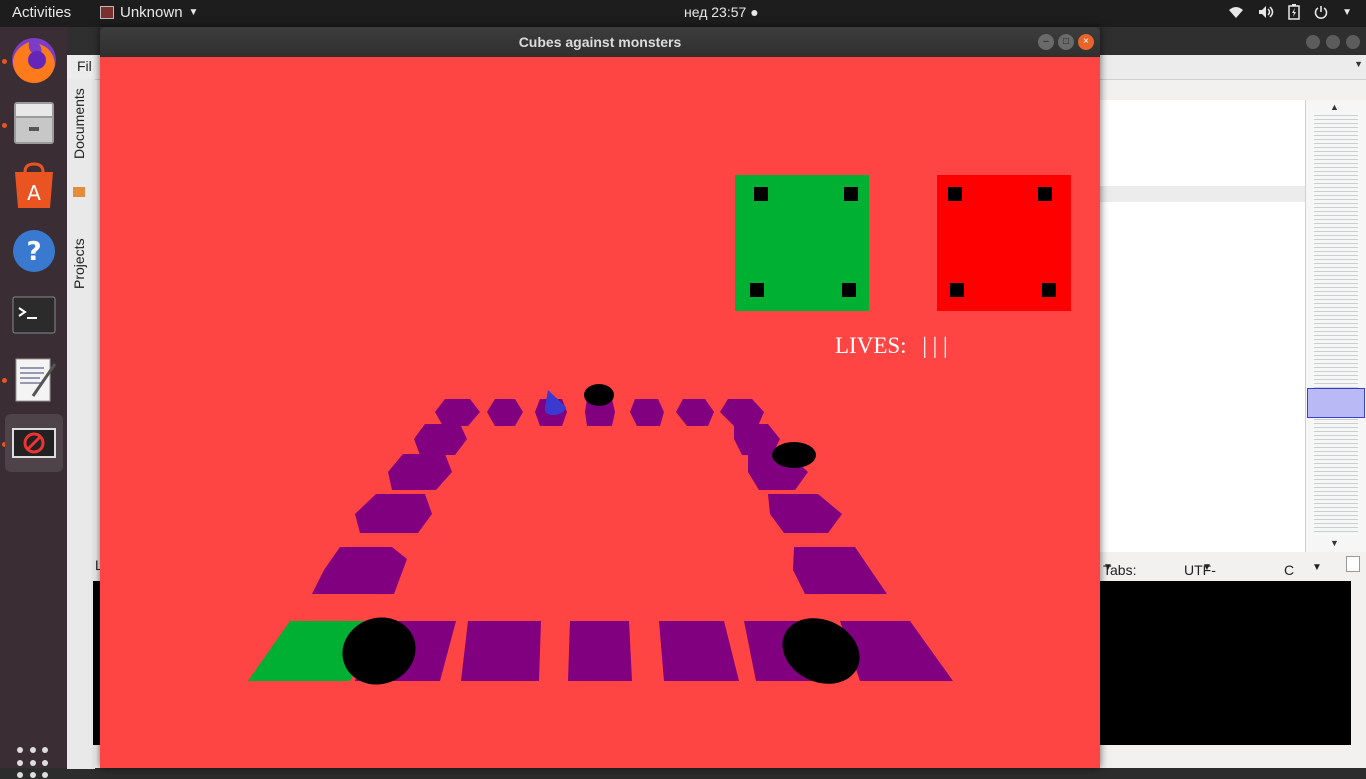 Image resolution: width=1366 pixels, height=779 pixels. What do you see at coordinates (1294, 12) in the screenshot?
I see `battery-icon` at bounding box center [1294, 12].